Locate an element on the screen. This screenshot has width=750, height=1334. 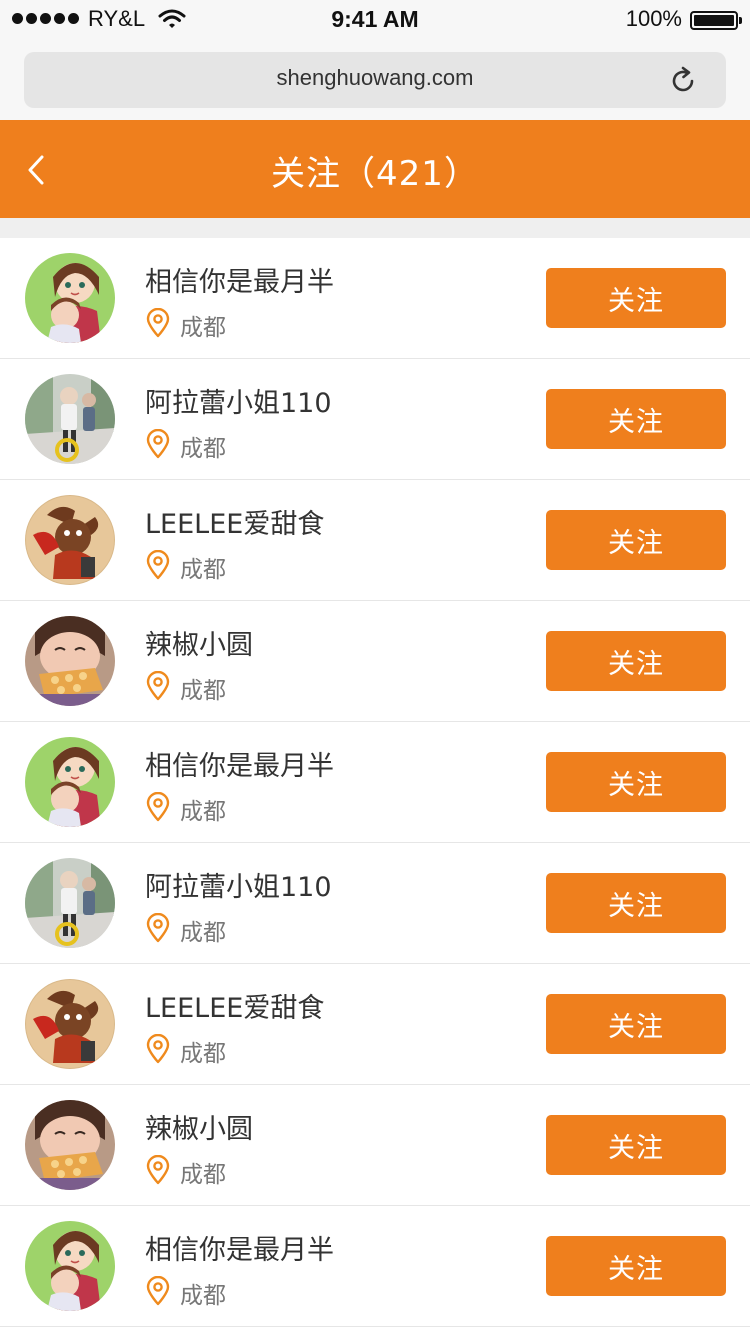
battery-icon is located at coordinates (716, 20).